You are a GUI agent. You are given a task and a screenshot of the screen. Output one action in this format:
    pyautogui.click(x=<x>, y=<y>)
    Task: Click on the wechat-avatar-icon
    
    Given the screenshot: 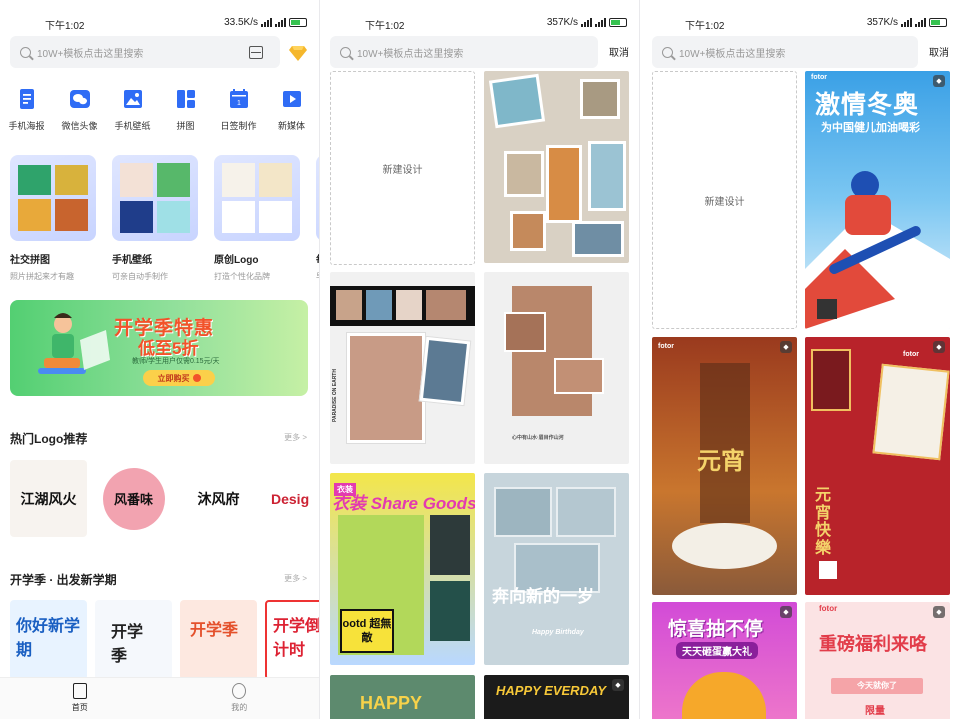 What is the action you would take?
    pyautogui.click(x=80, y=99)
    